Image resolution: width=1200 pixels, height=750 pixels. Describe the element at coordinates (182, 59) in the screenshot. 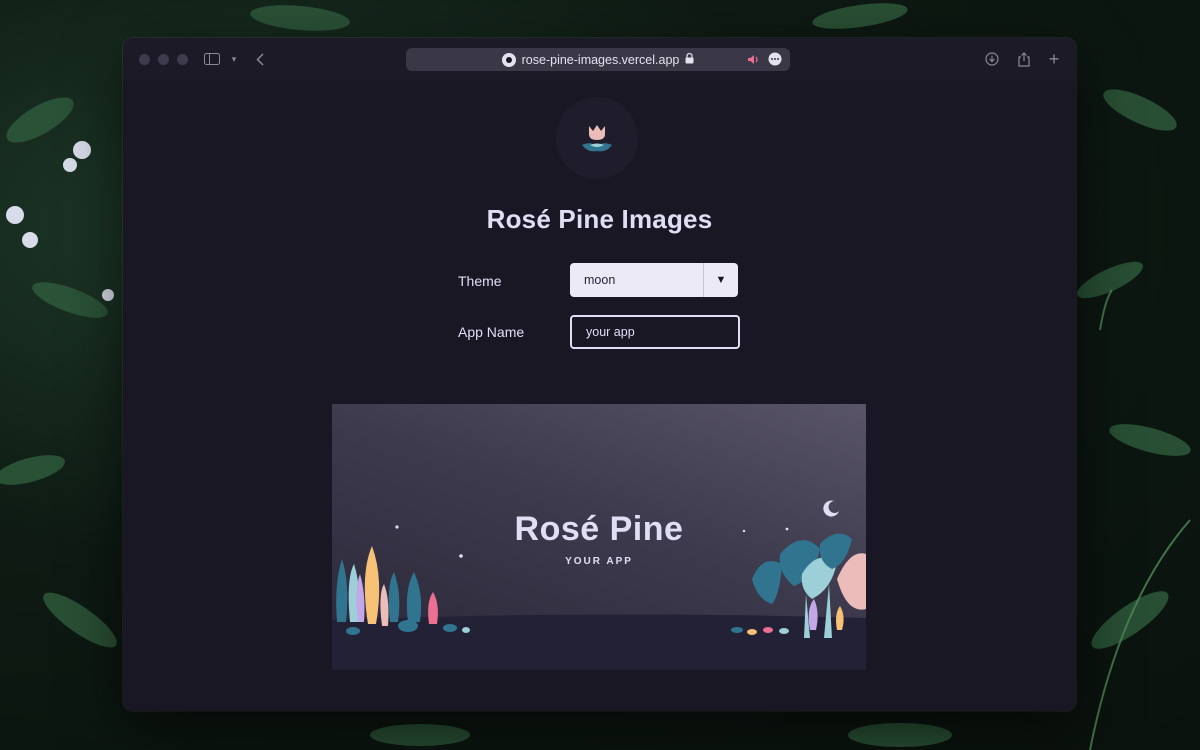

I see `zoom-window-button` at that location.